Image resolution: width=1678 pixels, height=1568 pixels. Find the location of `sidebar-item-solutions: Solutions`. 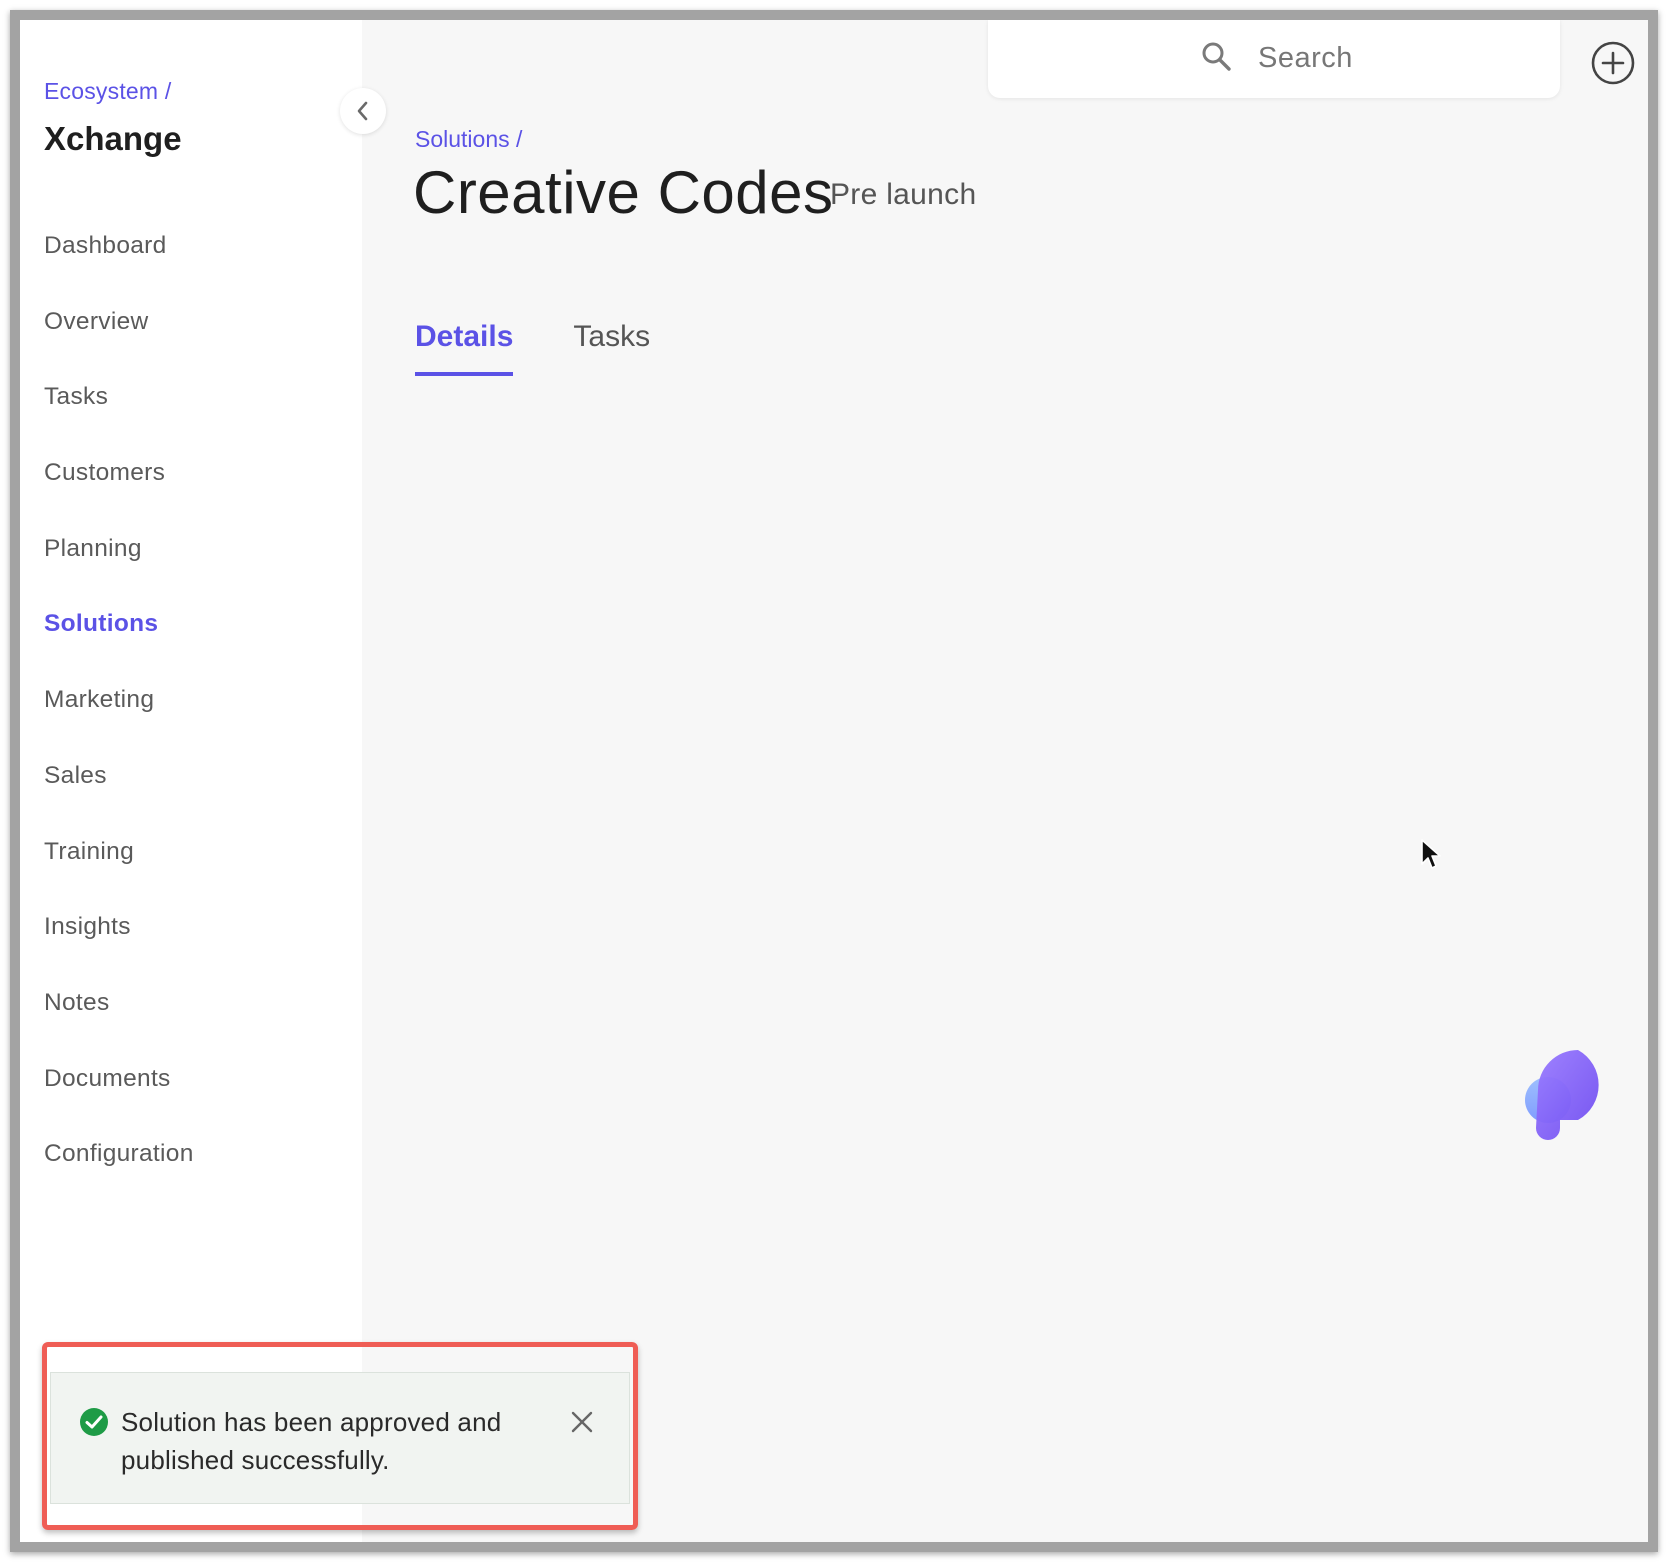

sidebar-item-solutions: Solutions is located at coordinates (119, 636).